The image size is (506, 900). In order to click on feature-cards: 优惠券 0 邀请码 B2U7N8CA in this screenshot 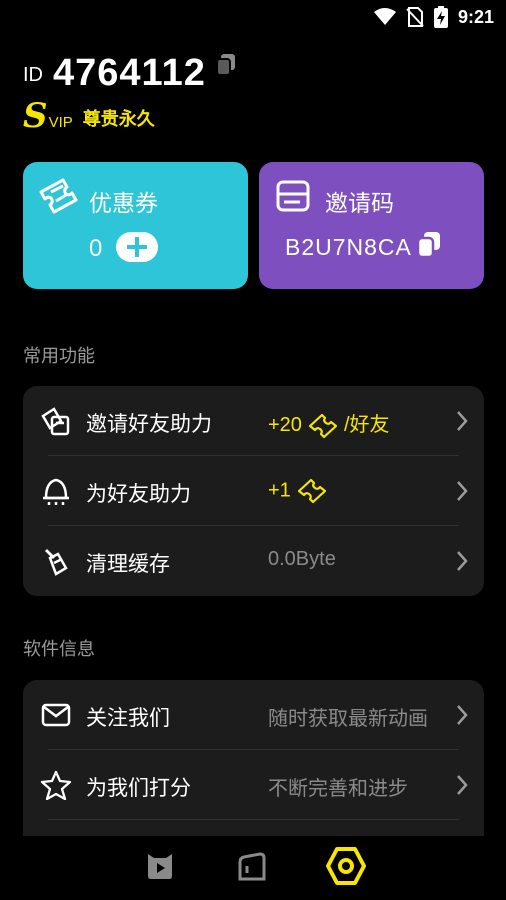, I will do `click(253, 225)`.